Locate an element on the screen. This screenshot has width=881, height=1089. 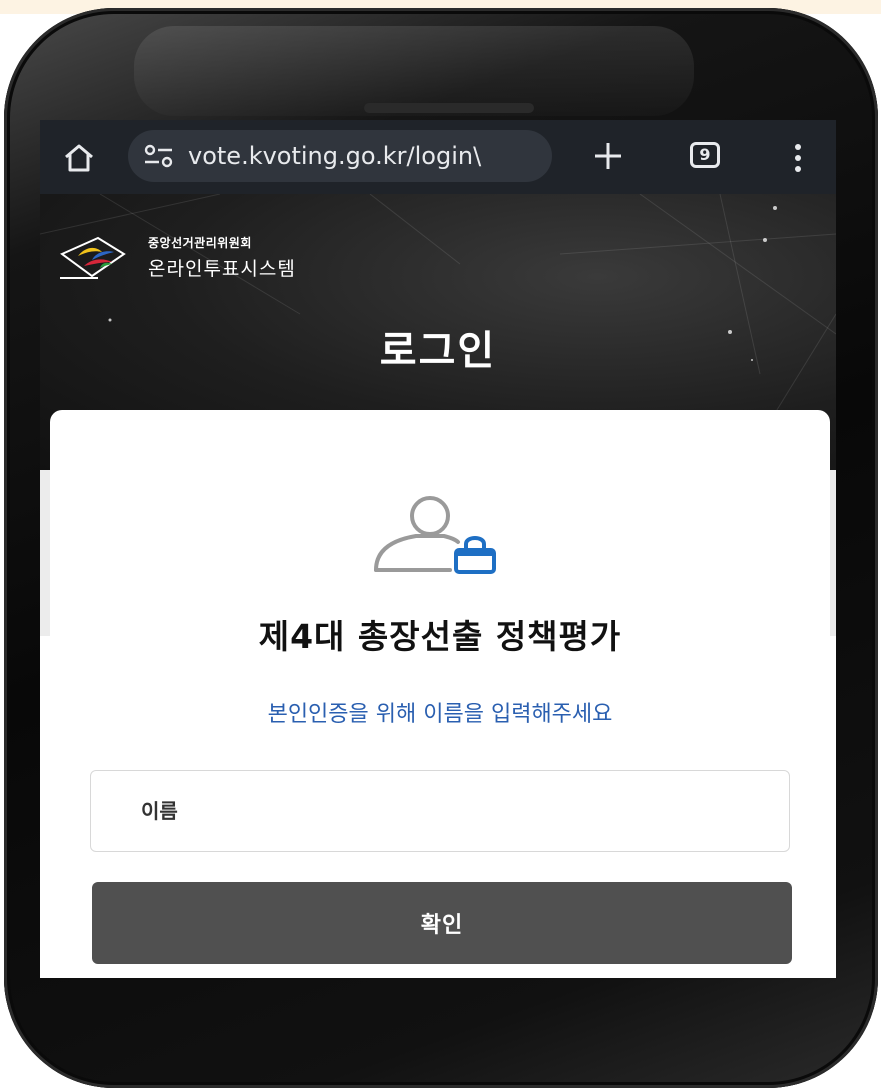
page-title: 로그인 is located at coordinates (438, 351).